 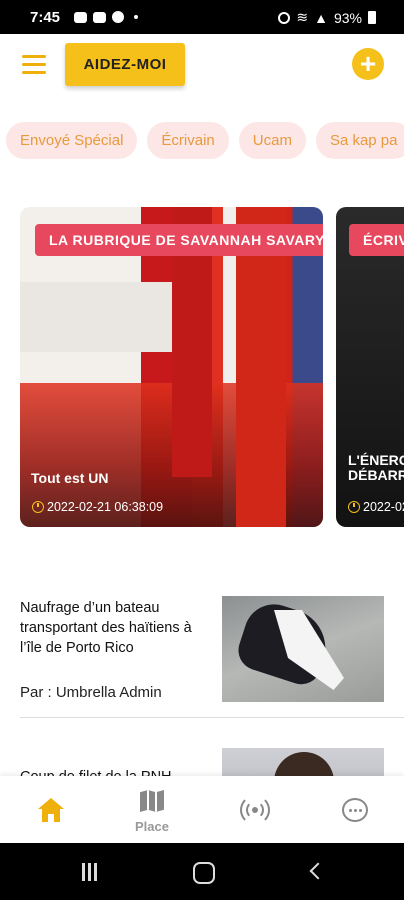 I want to click on map-icon, so click(x=152, y=801).